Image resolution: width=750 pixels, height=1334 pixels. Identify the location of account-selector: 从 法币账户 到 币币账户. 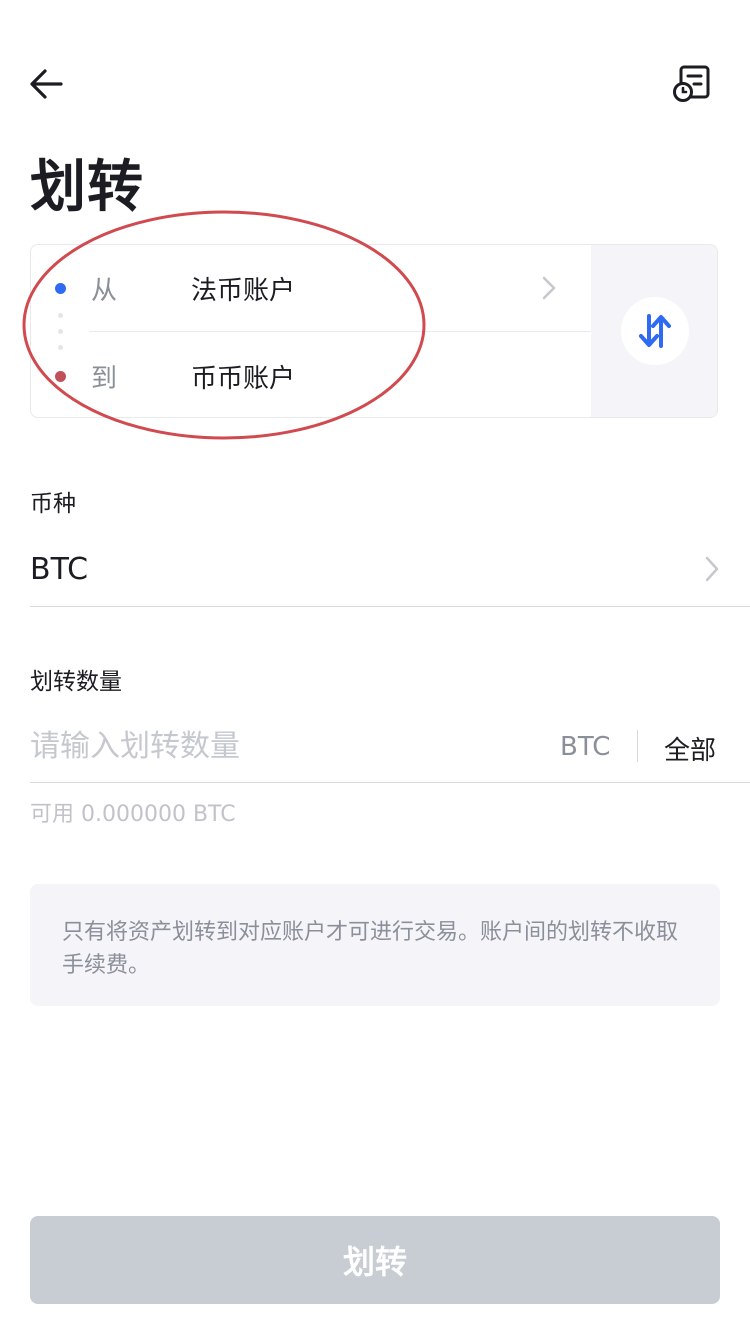
(311, 331).